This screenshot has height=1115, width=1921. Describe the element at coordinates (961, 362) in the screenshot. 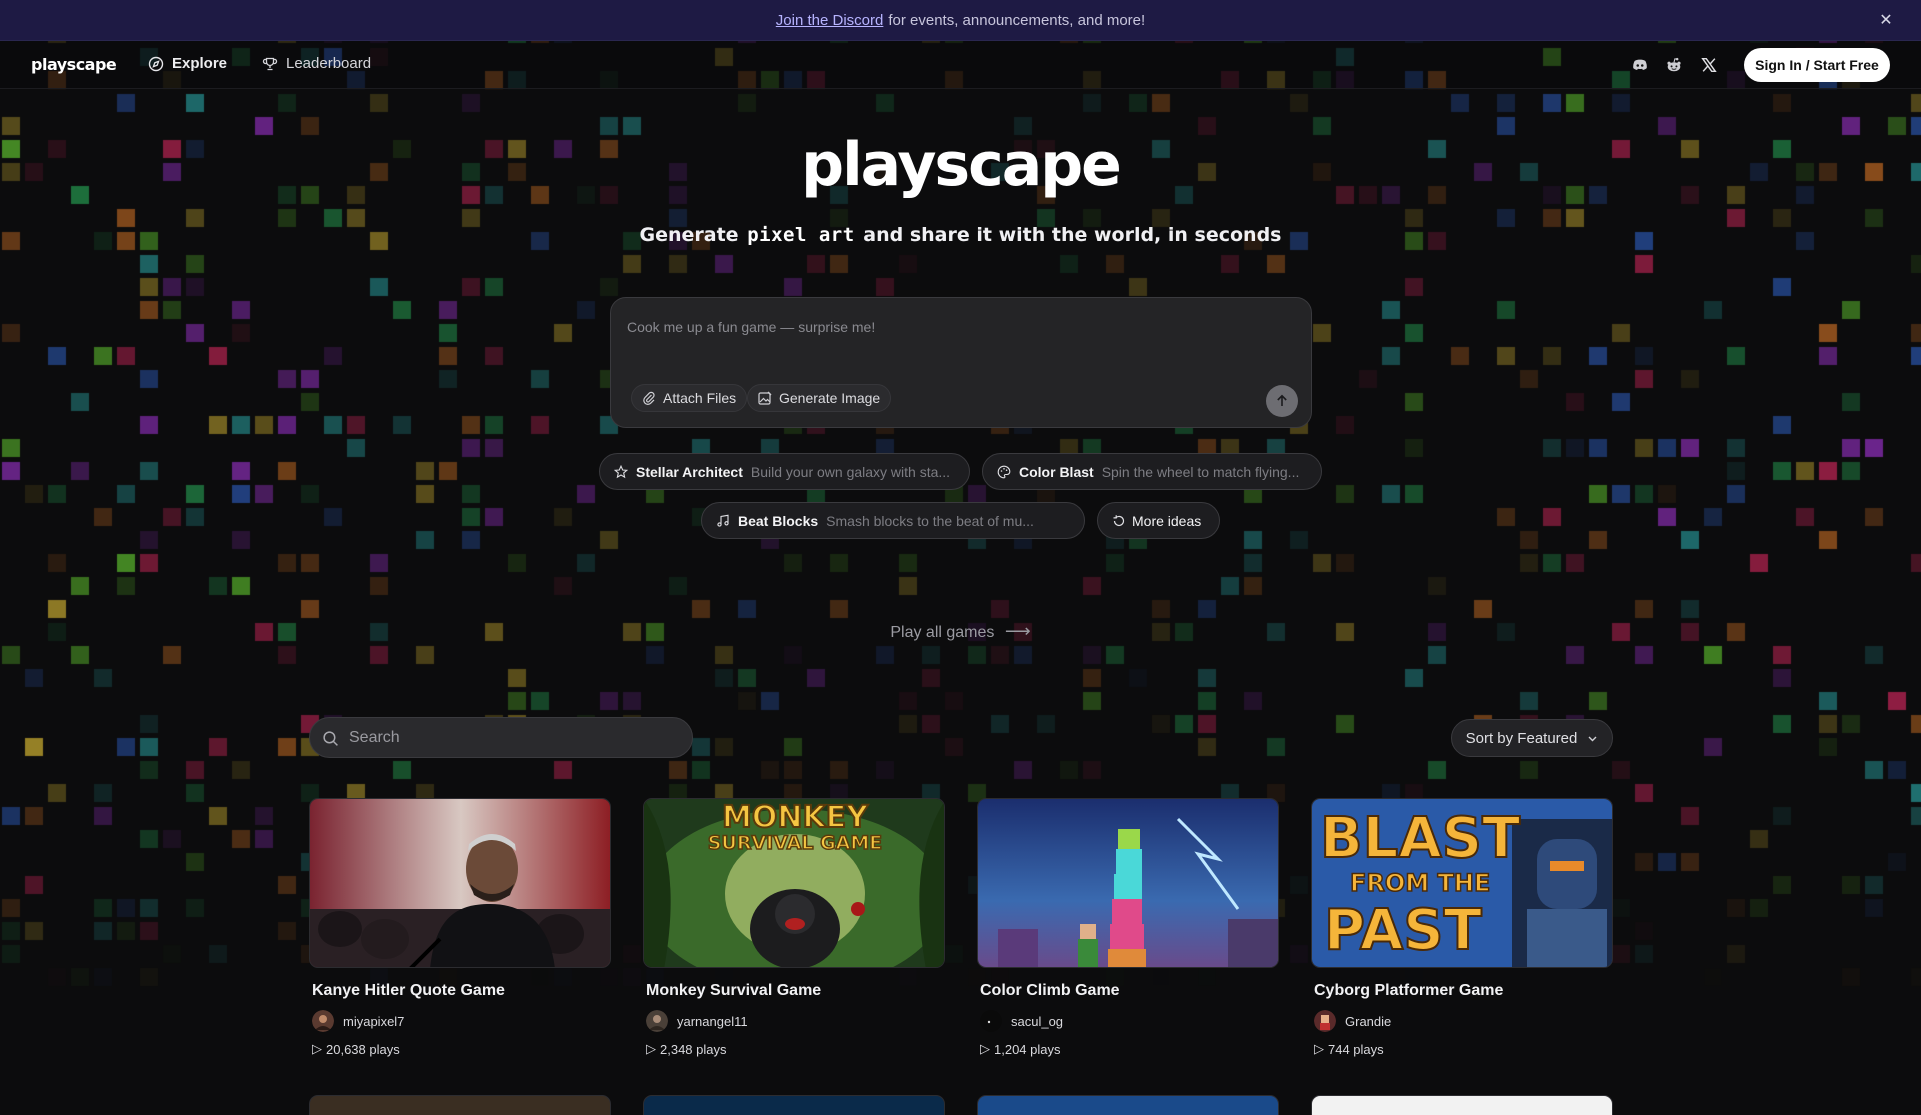

I see `prompt-box: Attach Files Generate Image` at that location.